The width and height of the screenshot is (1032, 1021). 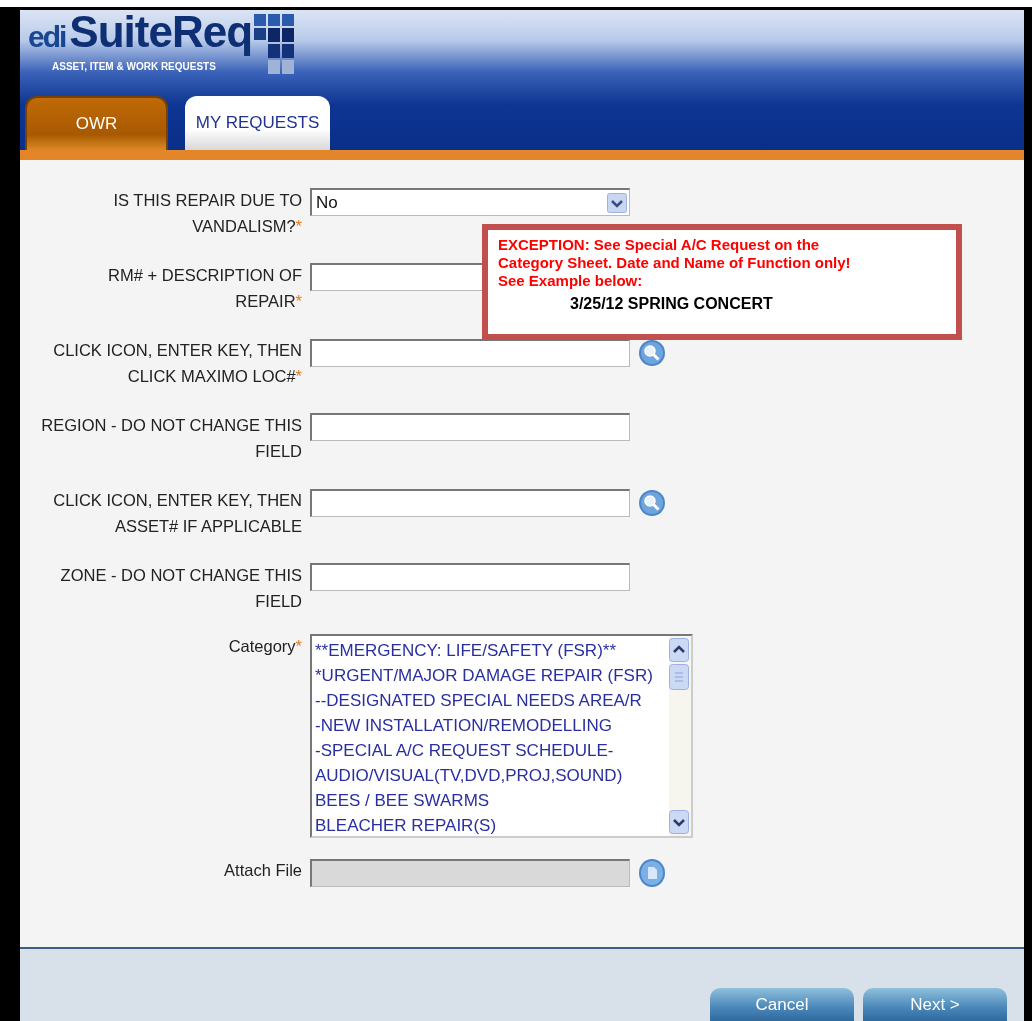 I want to click on attach-icon, so click(x=652, y=873).